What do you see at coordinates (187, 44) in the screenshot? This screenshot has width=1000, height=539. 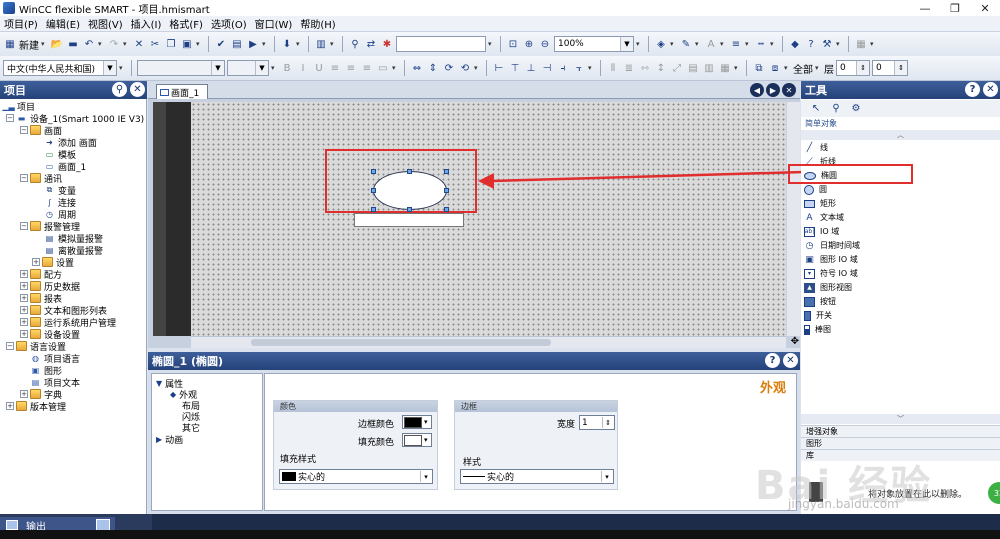 I see `paste-icon: ▣` at bounding box center [187, 44].